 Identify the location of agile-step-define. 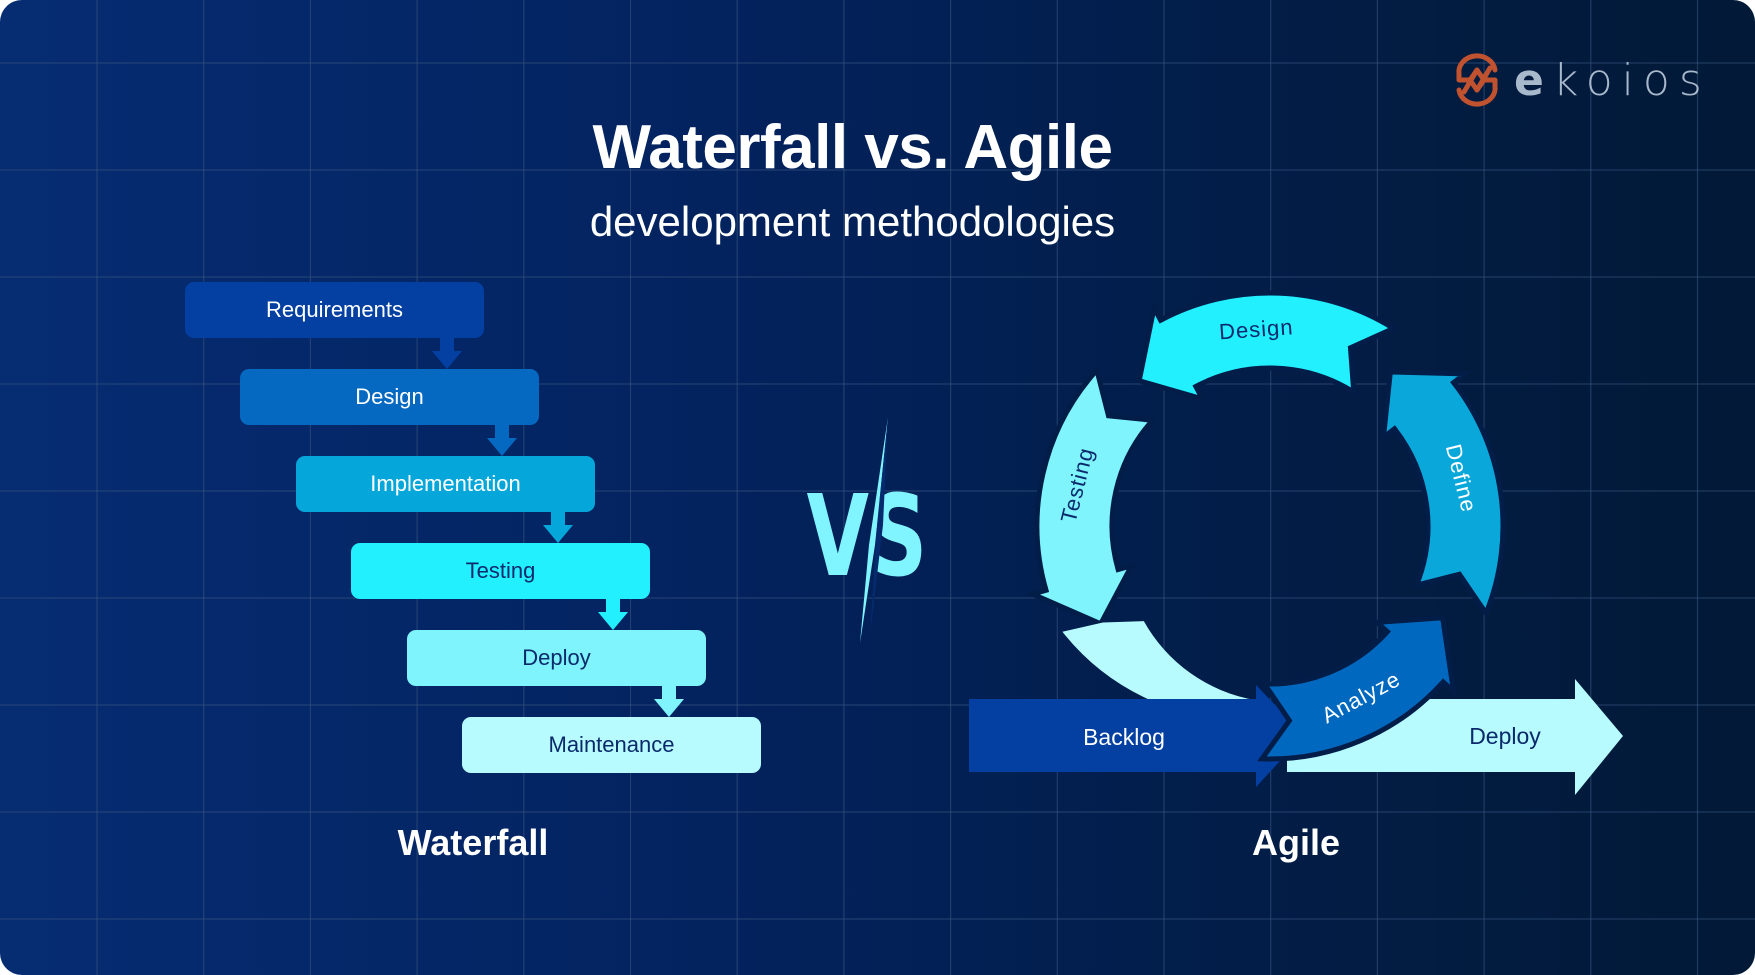
(1443, 494).